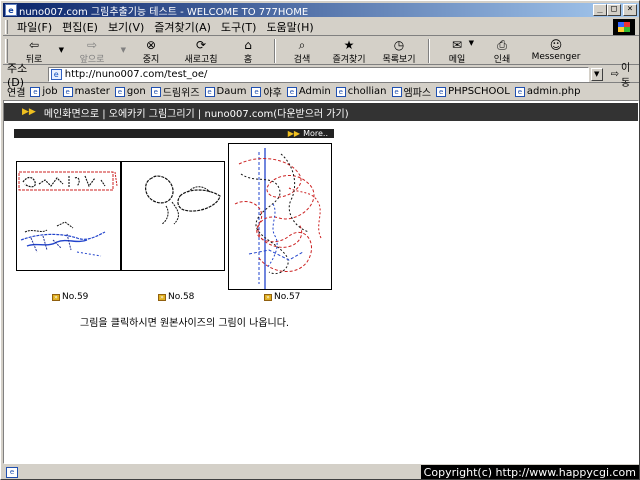 This screenshot has height=480, width=640. I want to click on link-dreamwiz: e 드림위즈, so click(175, 91).